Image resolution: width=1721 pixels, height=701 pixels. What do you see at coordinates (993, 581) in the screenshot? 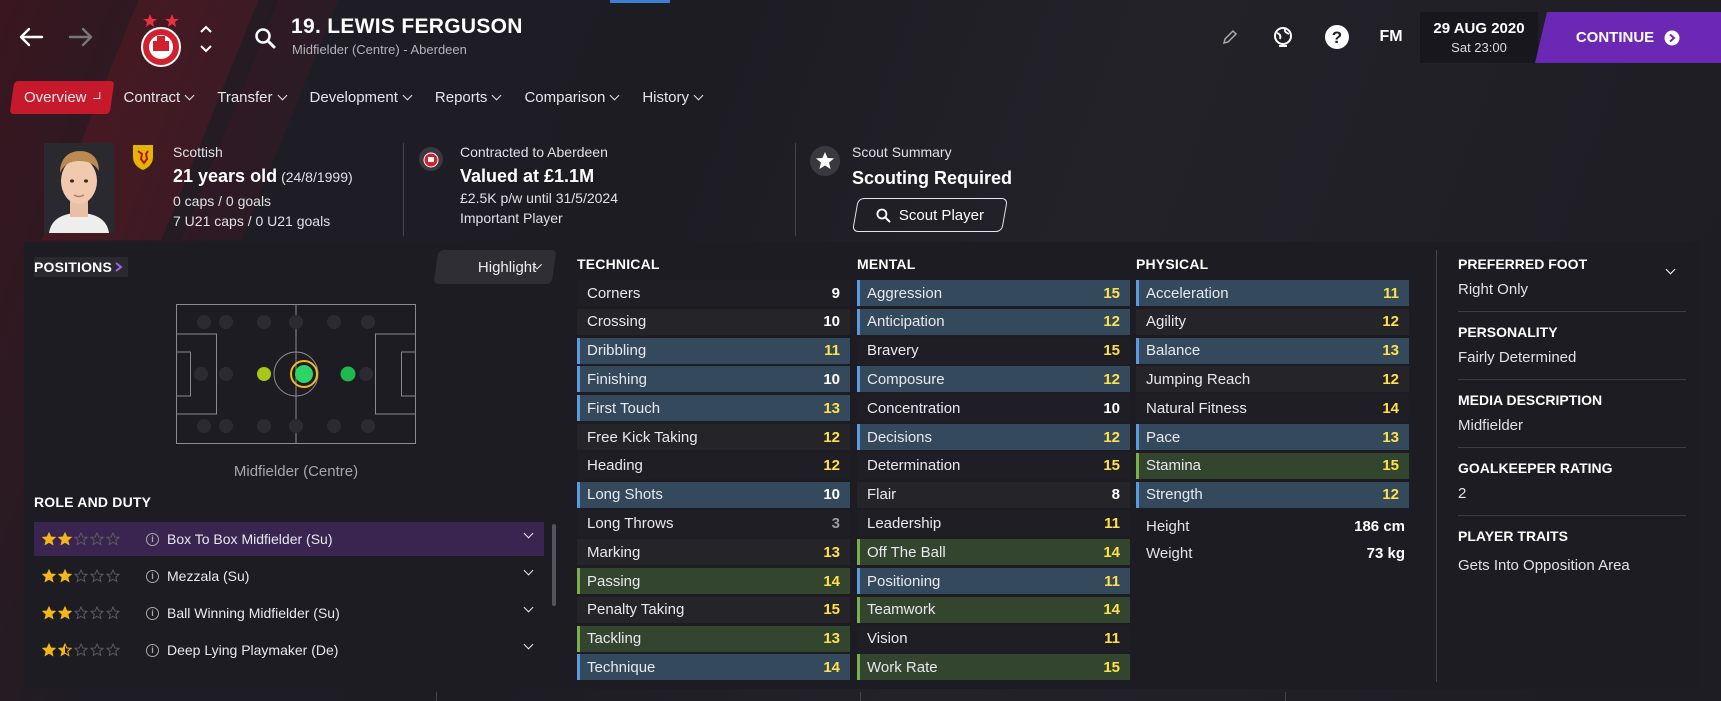
I see `attribute-row: Positioning 11` at bounding box center [993, 581].